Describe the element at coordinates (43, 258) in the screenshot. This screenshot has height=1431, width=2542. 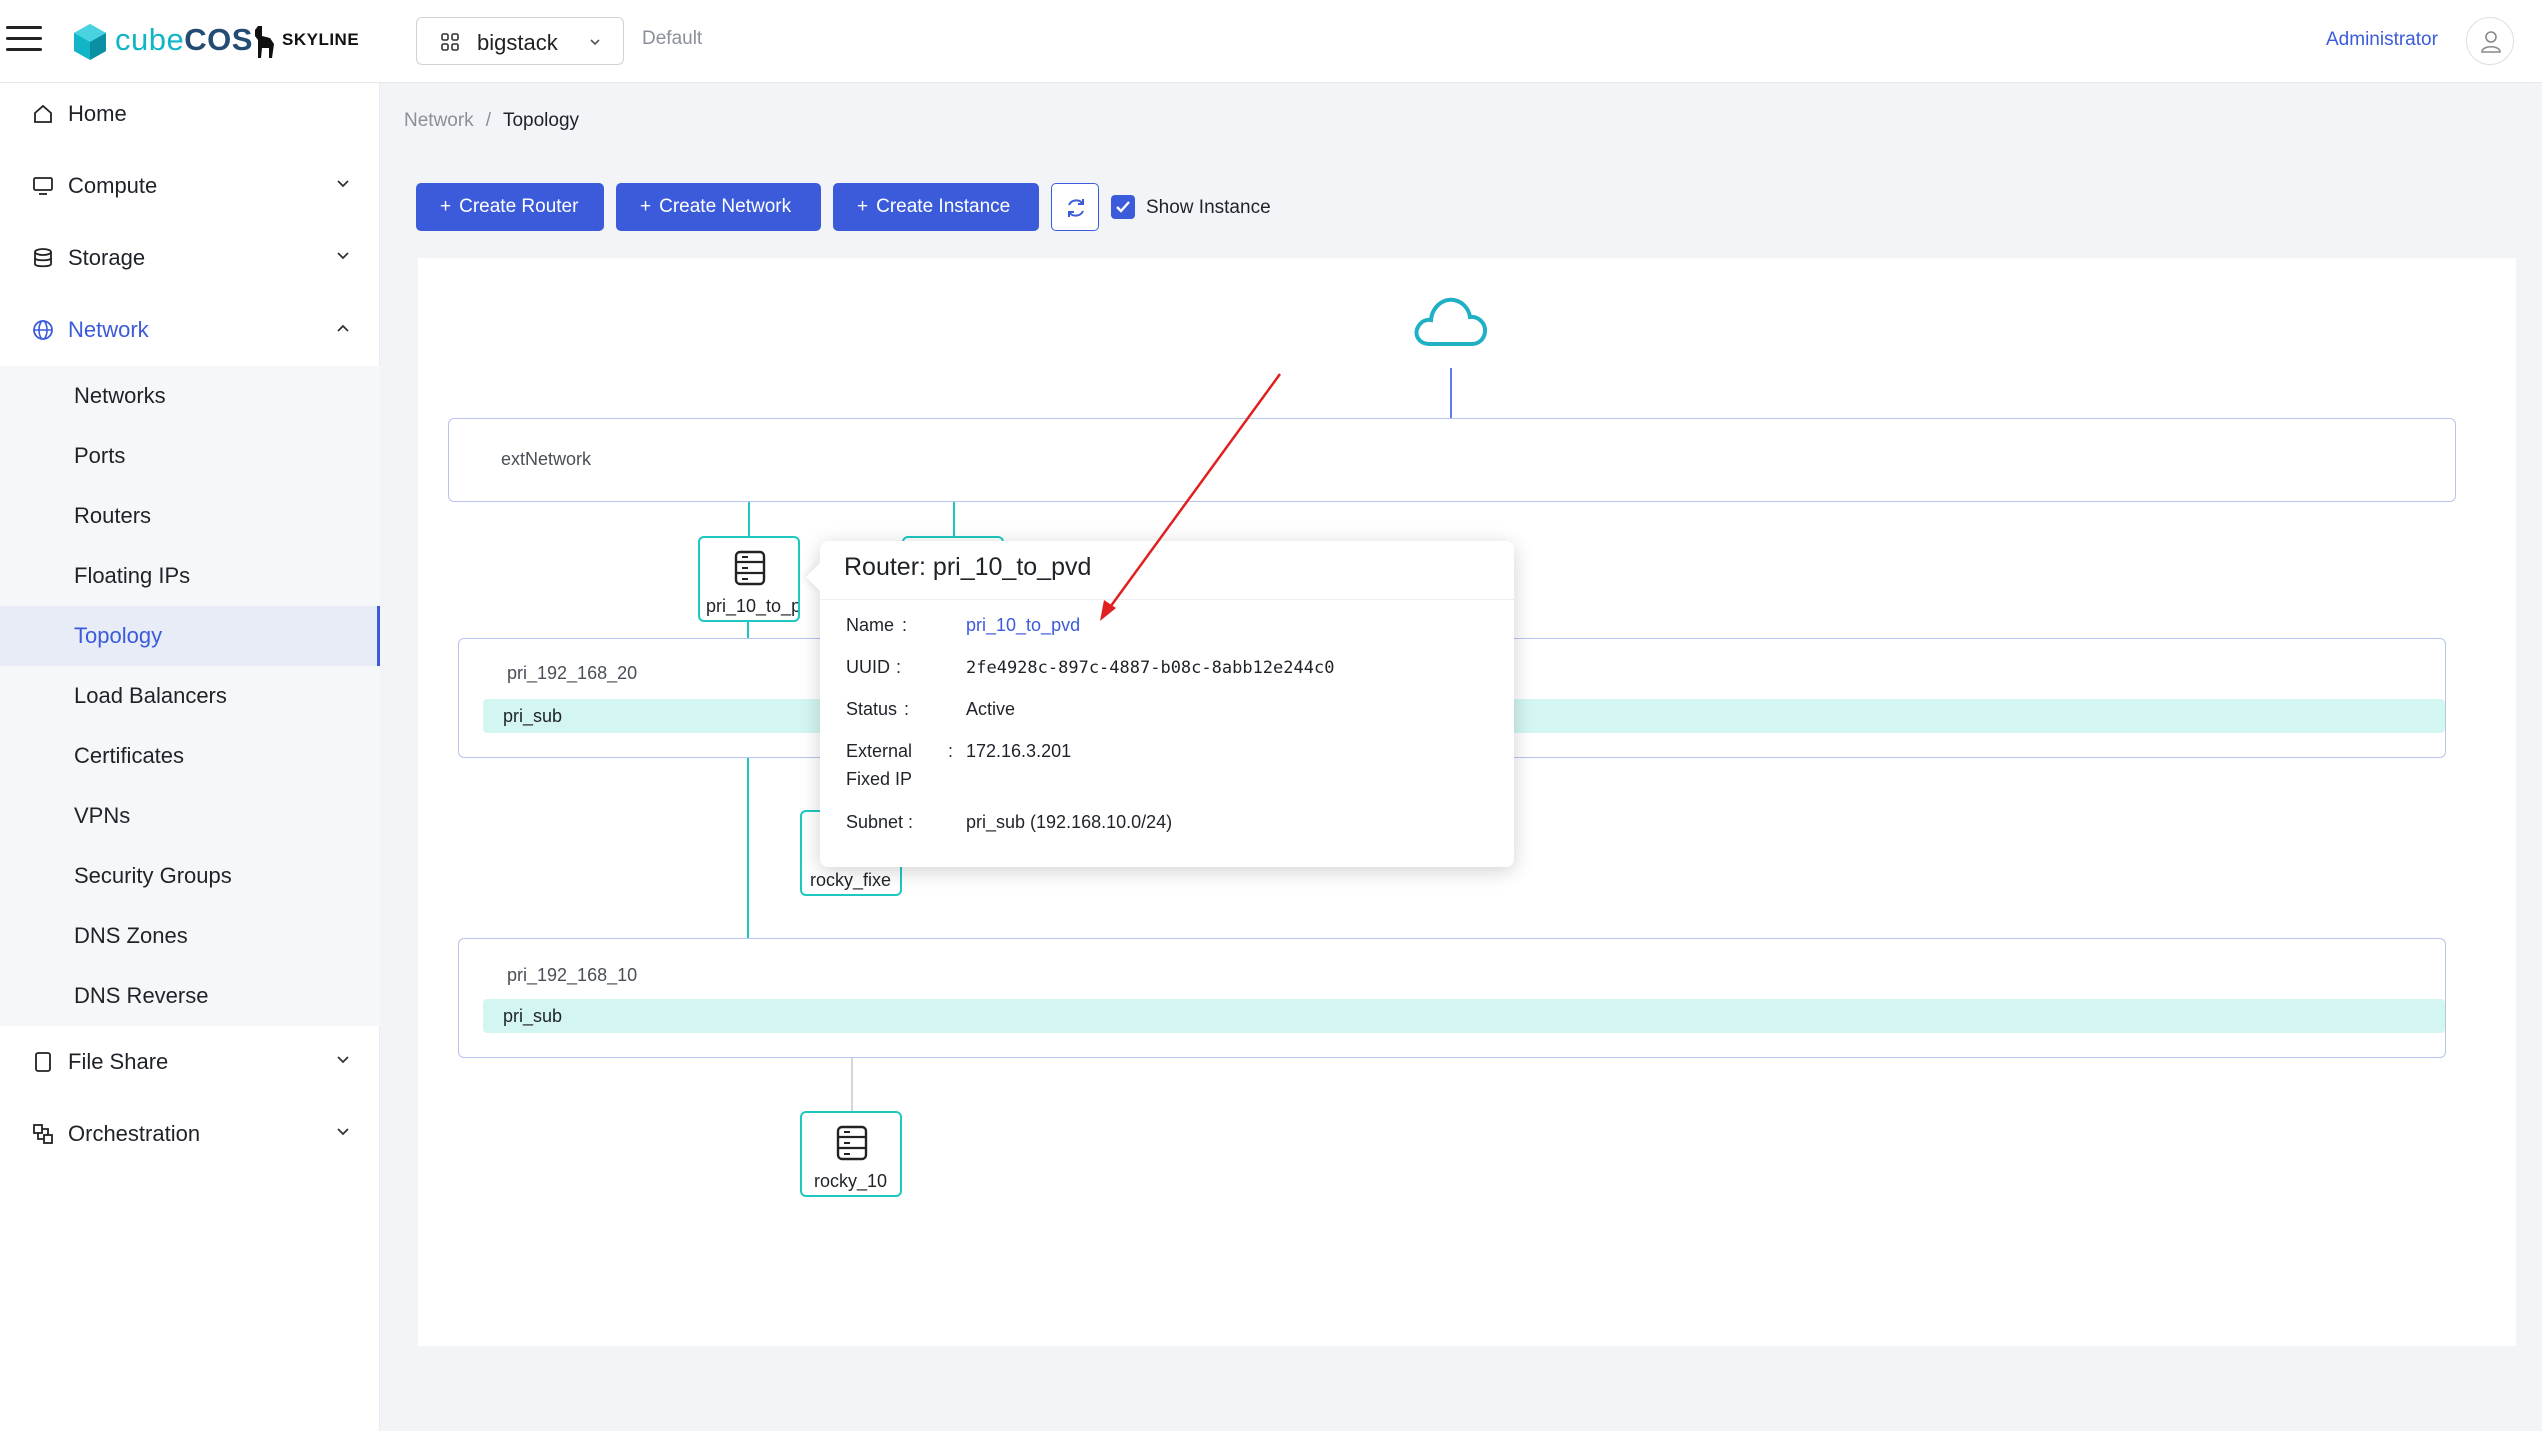
I see `database-icon` at that location.